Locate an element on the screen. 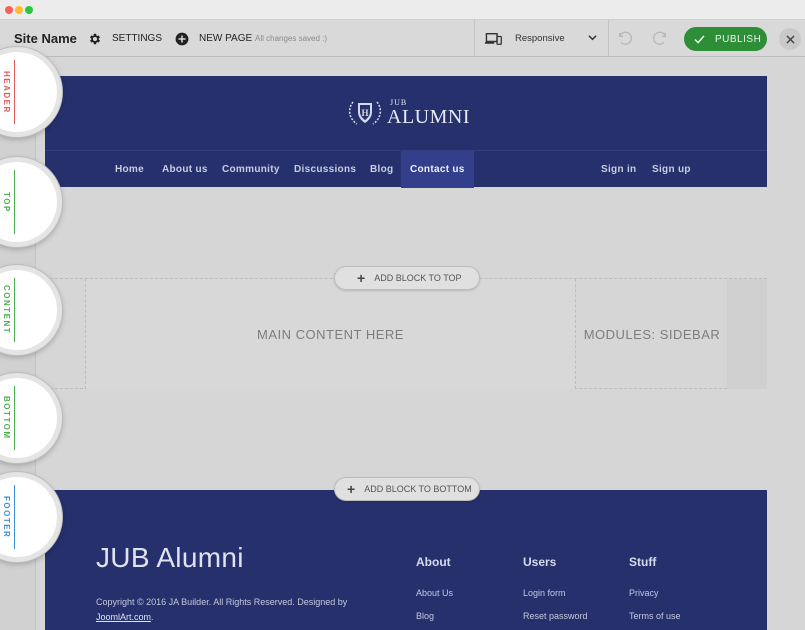  window-titlebar is located at coordinates (402, 10).